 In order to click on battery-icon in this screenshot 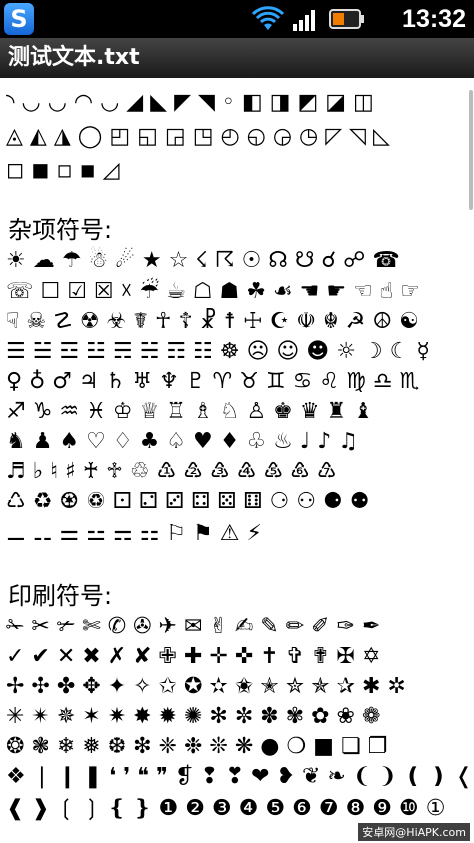, I will do `click(346, 19)`.